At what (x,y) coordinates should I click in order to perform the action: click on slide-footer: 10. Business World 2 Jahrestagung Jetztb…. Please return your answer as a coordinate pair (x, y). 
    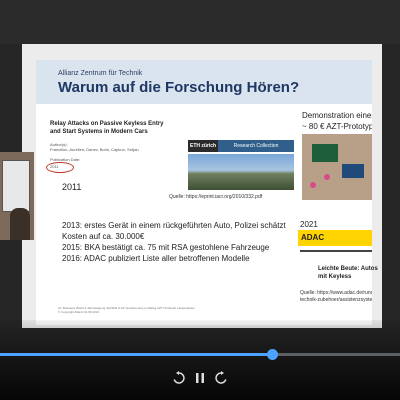
    Looking at the image, I should click on (173, 310).